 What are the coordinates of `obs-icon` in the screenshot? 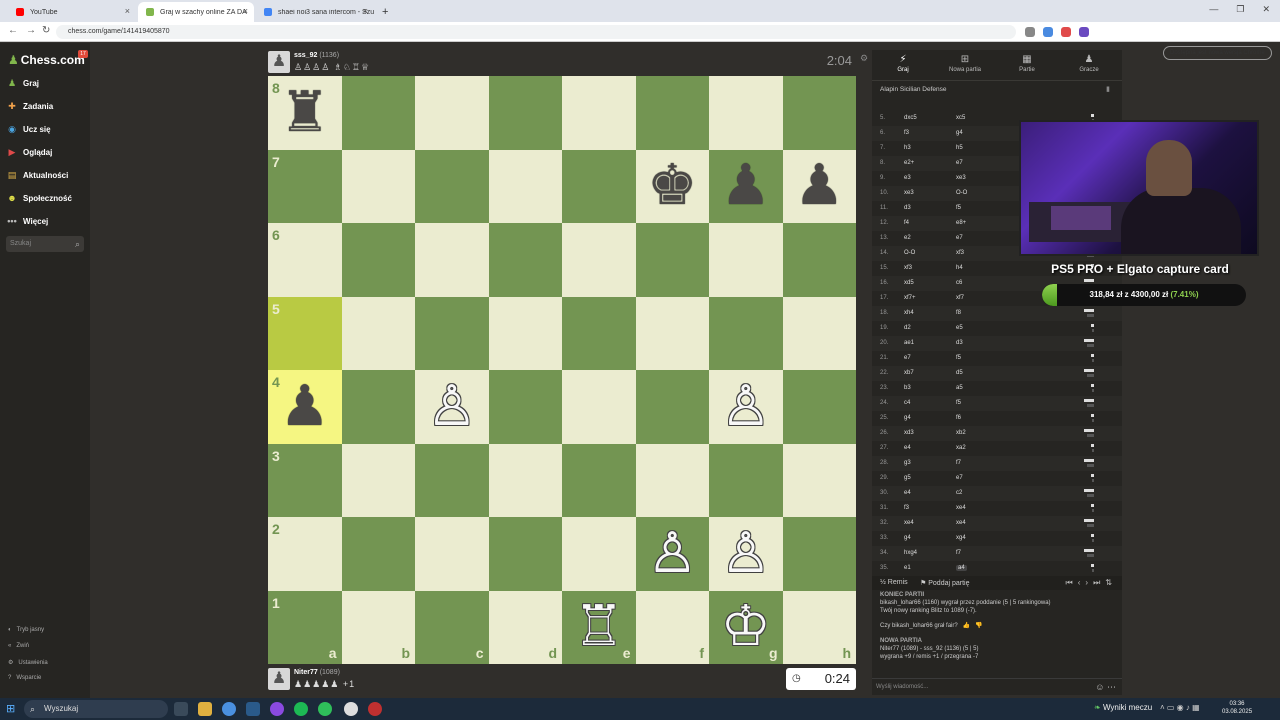 It's located at (351, 709).